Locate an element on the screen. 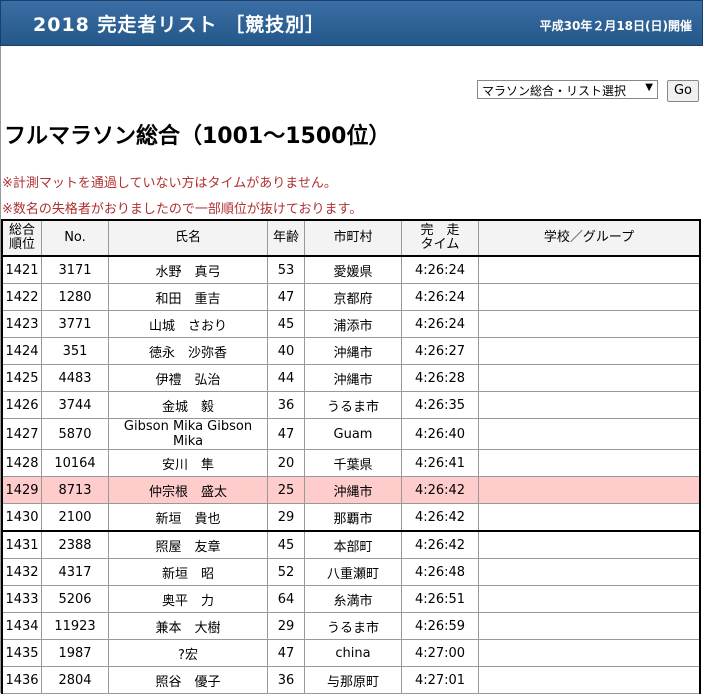 The width and height of the screenshot is (705, 694). cell-rank: 1429 is located at coordinates (21, 490).